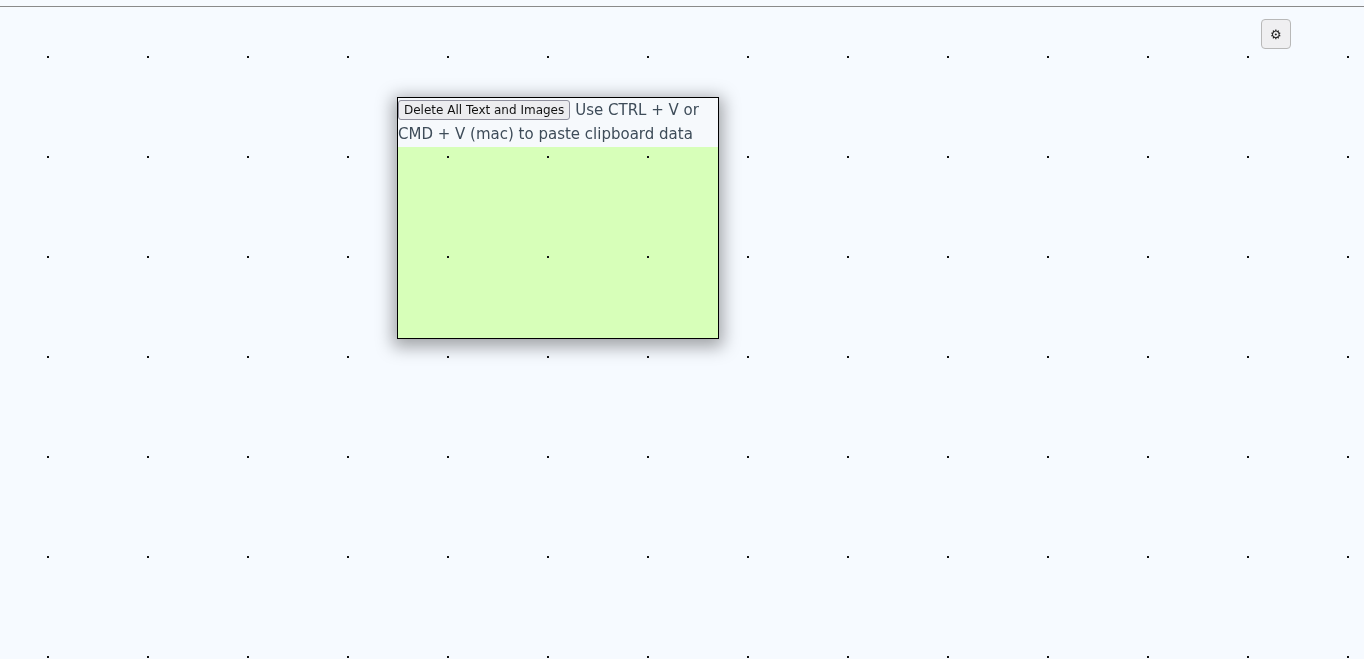 This screenshot has height=659, width=1364. What do you see at coordinates (546, 134) in the screenshot?
I see `paste-instructions: CMD + V (mac) to paste clipboard data` at bounding box center [546, 134].